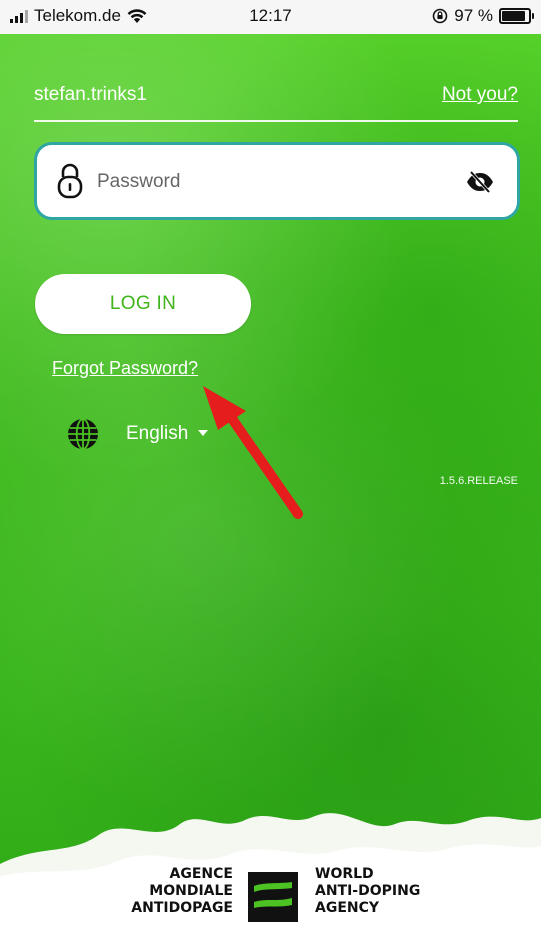 The image size is (541, 950). Describe the element at coordinates (273, 897) in the screenshot. I see `wada-mark-icon` at that location.